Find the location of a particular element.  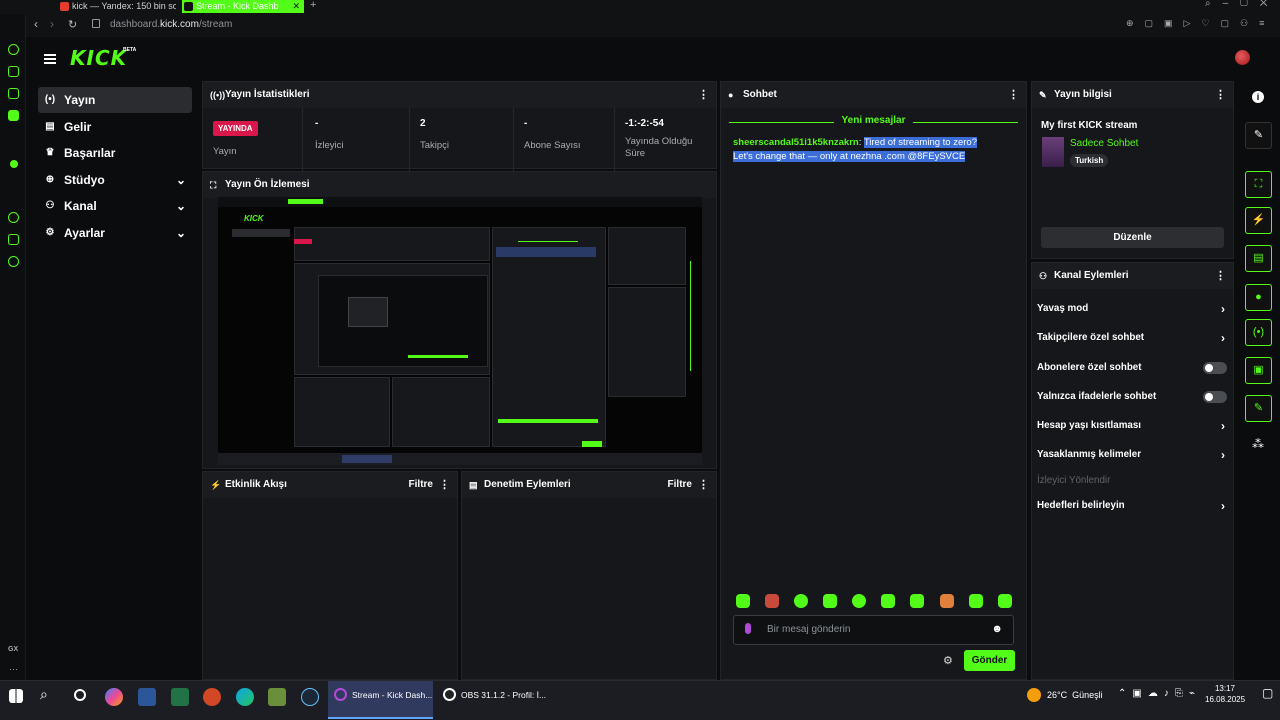

url-text: dashboard.kick.com/stream is located at coordinates (171, 24).